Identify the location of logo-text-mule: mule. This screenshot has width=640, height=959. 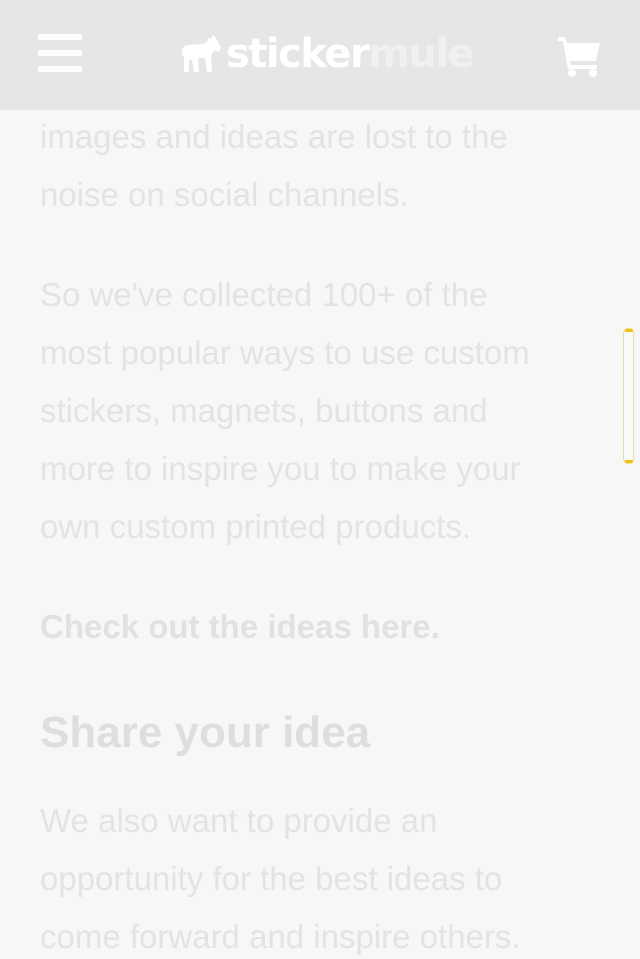
(421, 54).